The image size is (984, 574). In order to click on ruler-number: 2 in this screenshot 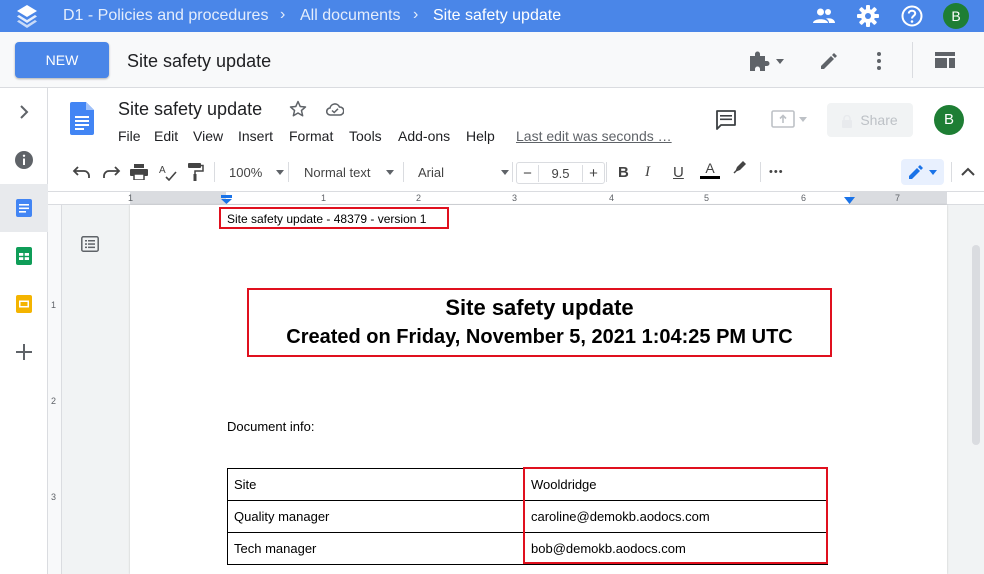, I will do `click(419, 198)`.